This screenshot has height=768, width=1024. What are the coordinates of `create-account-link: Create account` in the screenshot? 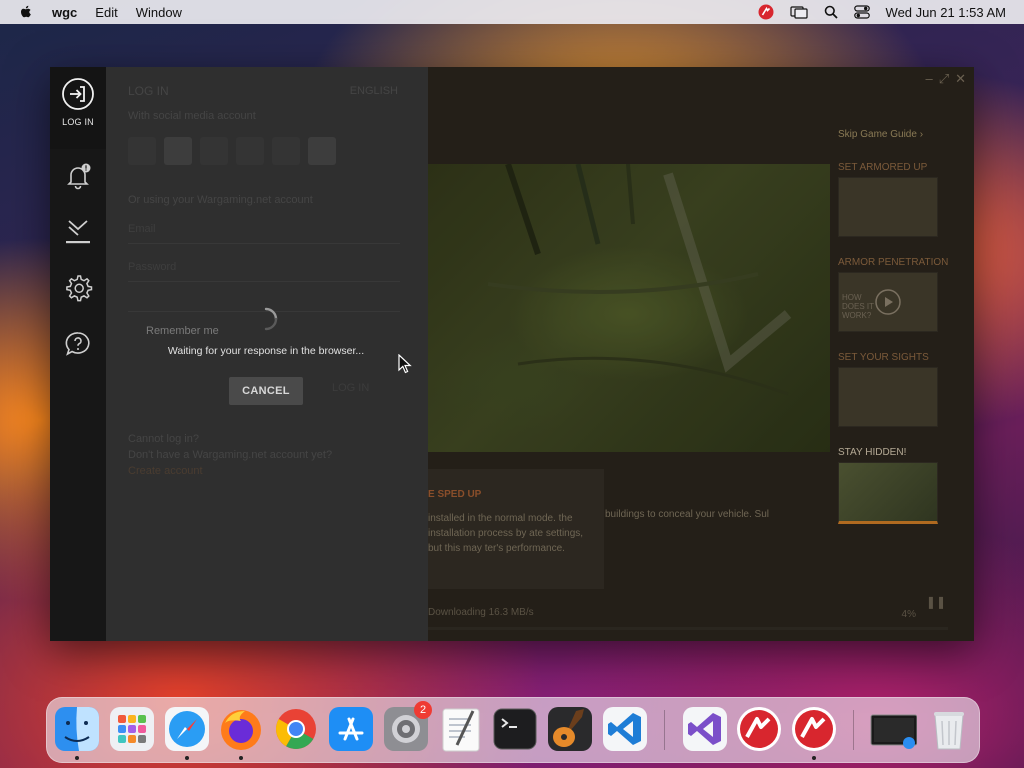 It's located at (165, 471).